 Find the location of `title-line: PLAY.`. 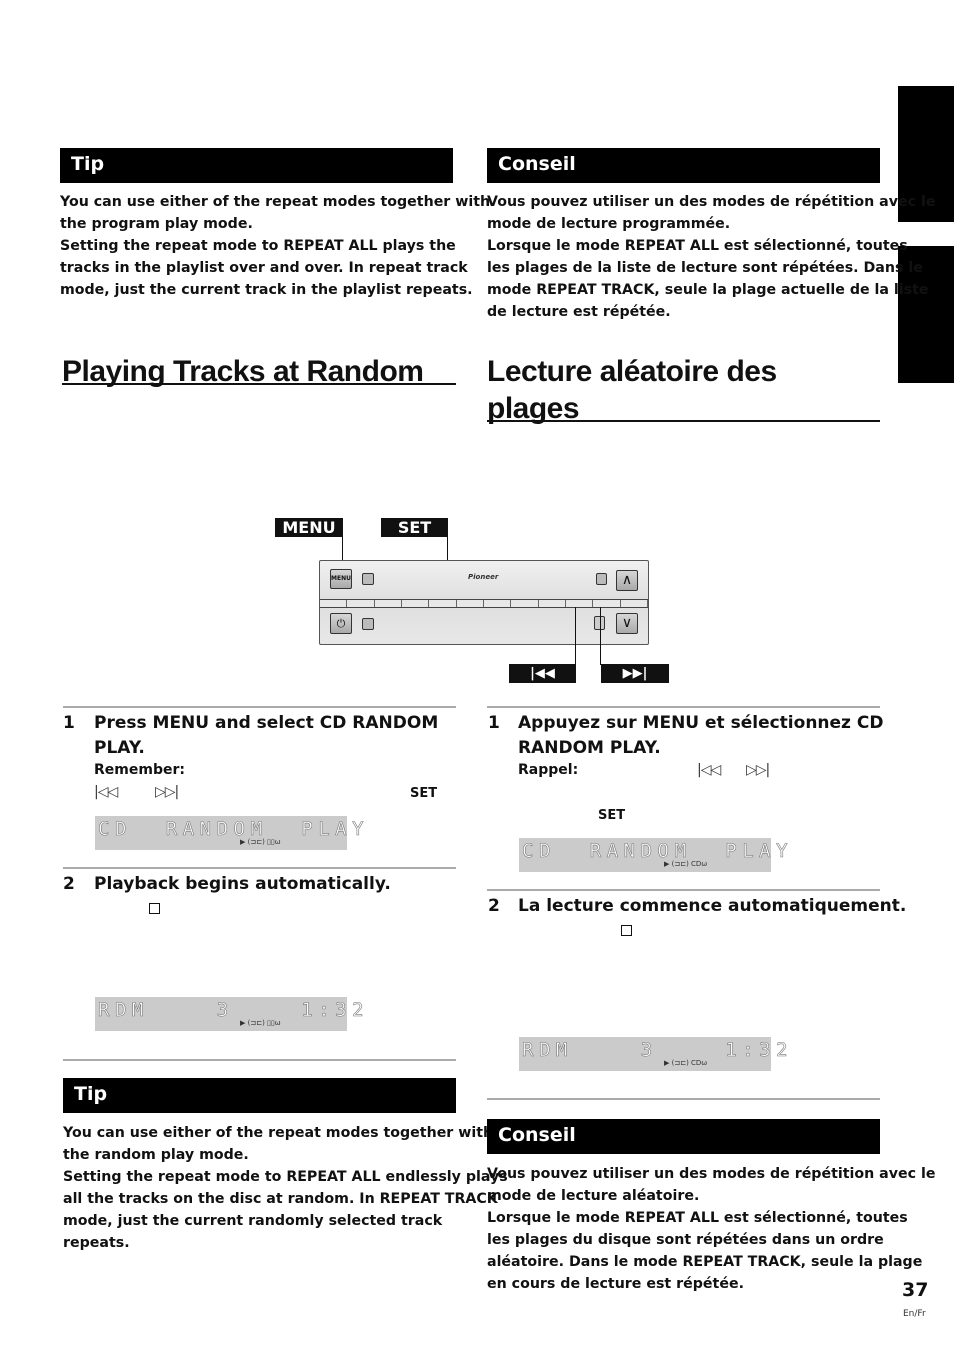

title-line: PLAY. is located at coordinates (119, 748).